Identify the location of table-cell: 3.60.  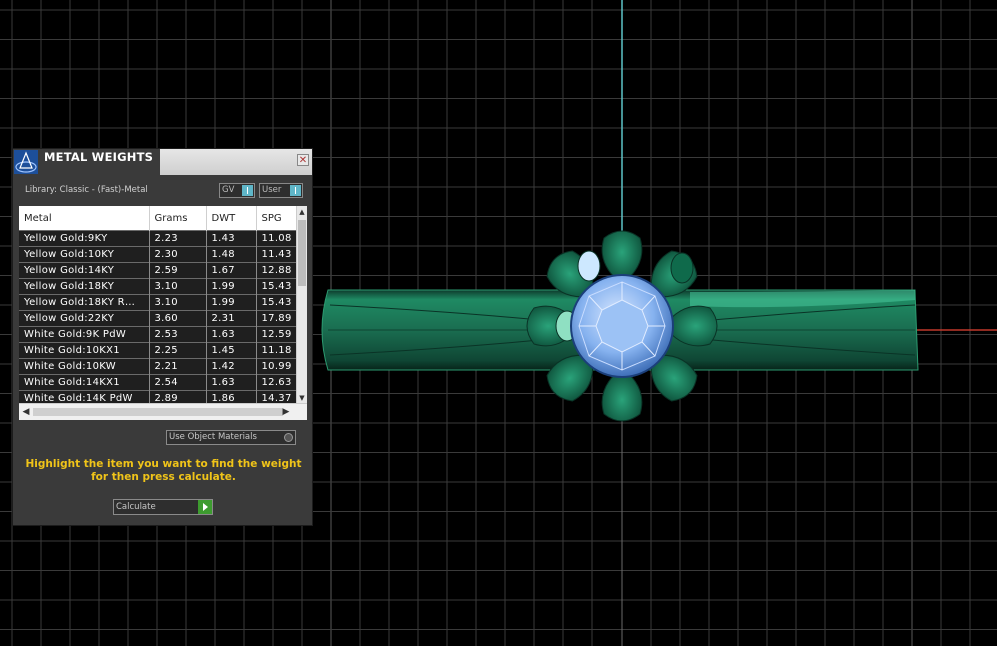
(178, 318).